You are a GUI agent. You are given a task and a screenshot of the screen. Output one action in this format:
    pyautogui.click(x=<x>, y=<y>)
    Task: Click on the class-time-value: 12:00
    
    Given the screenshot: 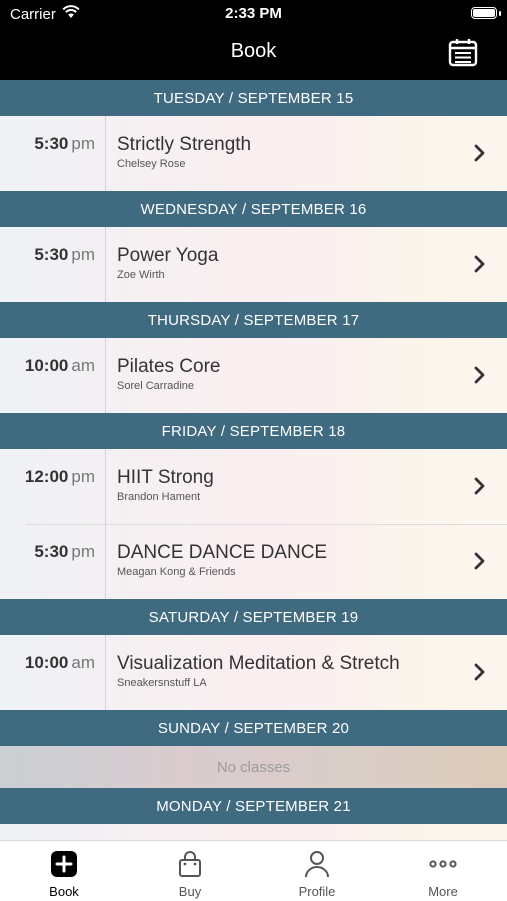 What is the action you would take?
    pyautogui.click(x=46, y=476)
    